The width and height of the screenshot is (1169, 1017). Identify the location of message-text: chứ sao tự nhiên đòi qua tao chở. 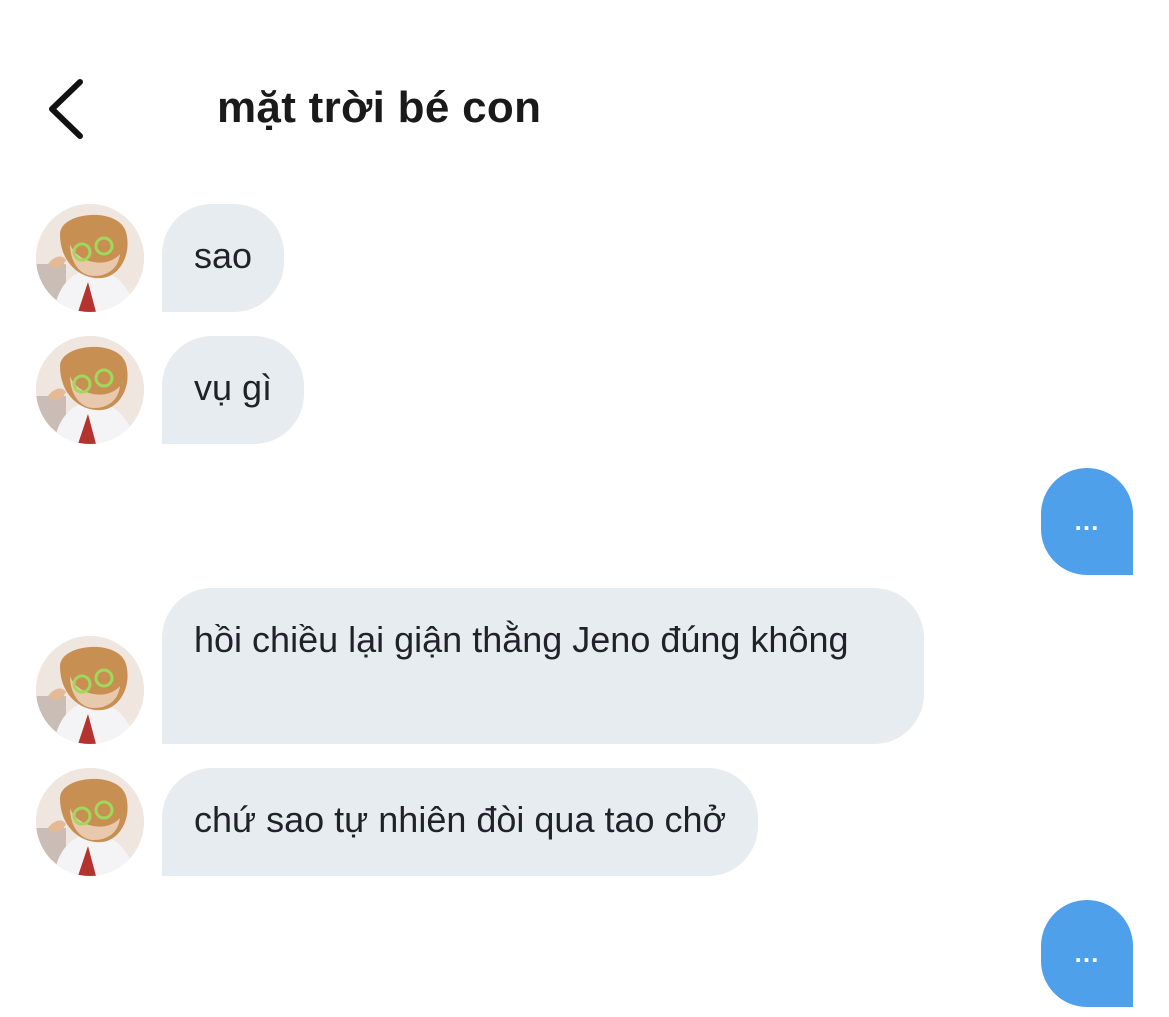
(460, 819).